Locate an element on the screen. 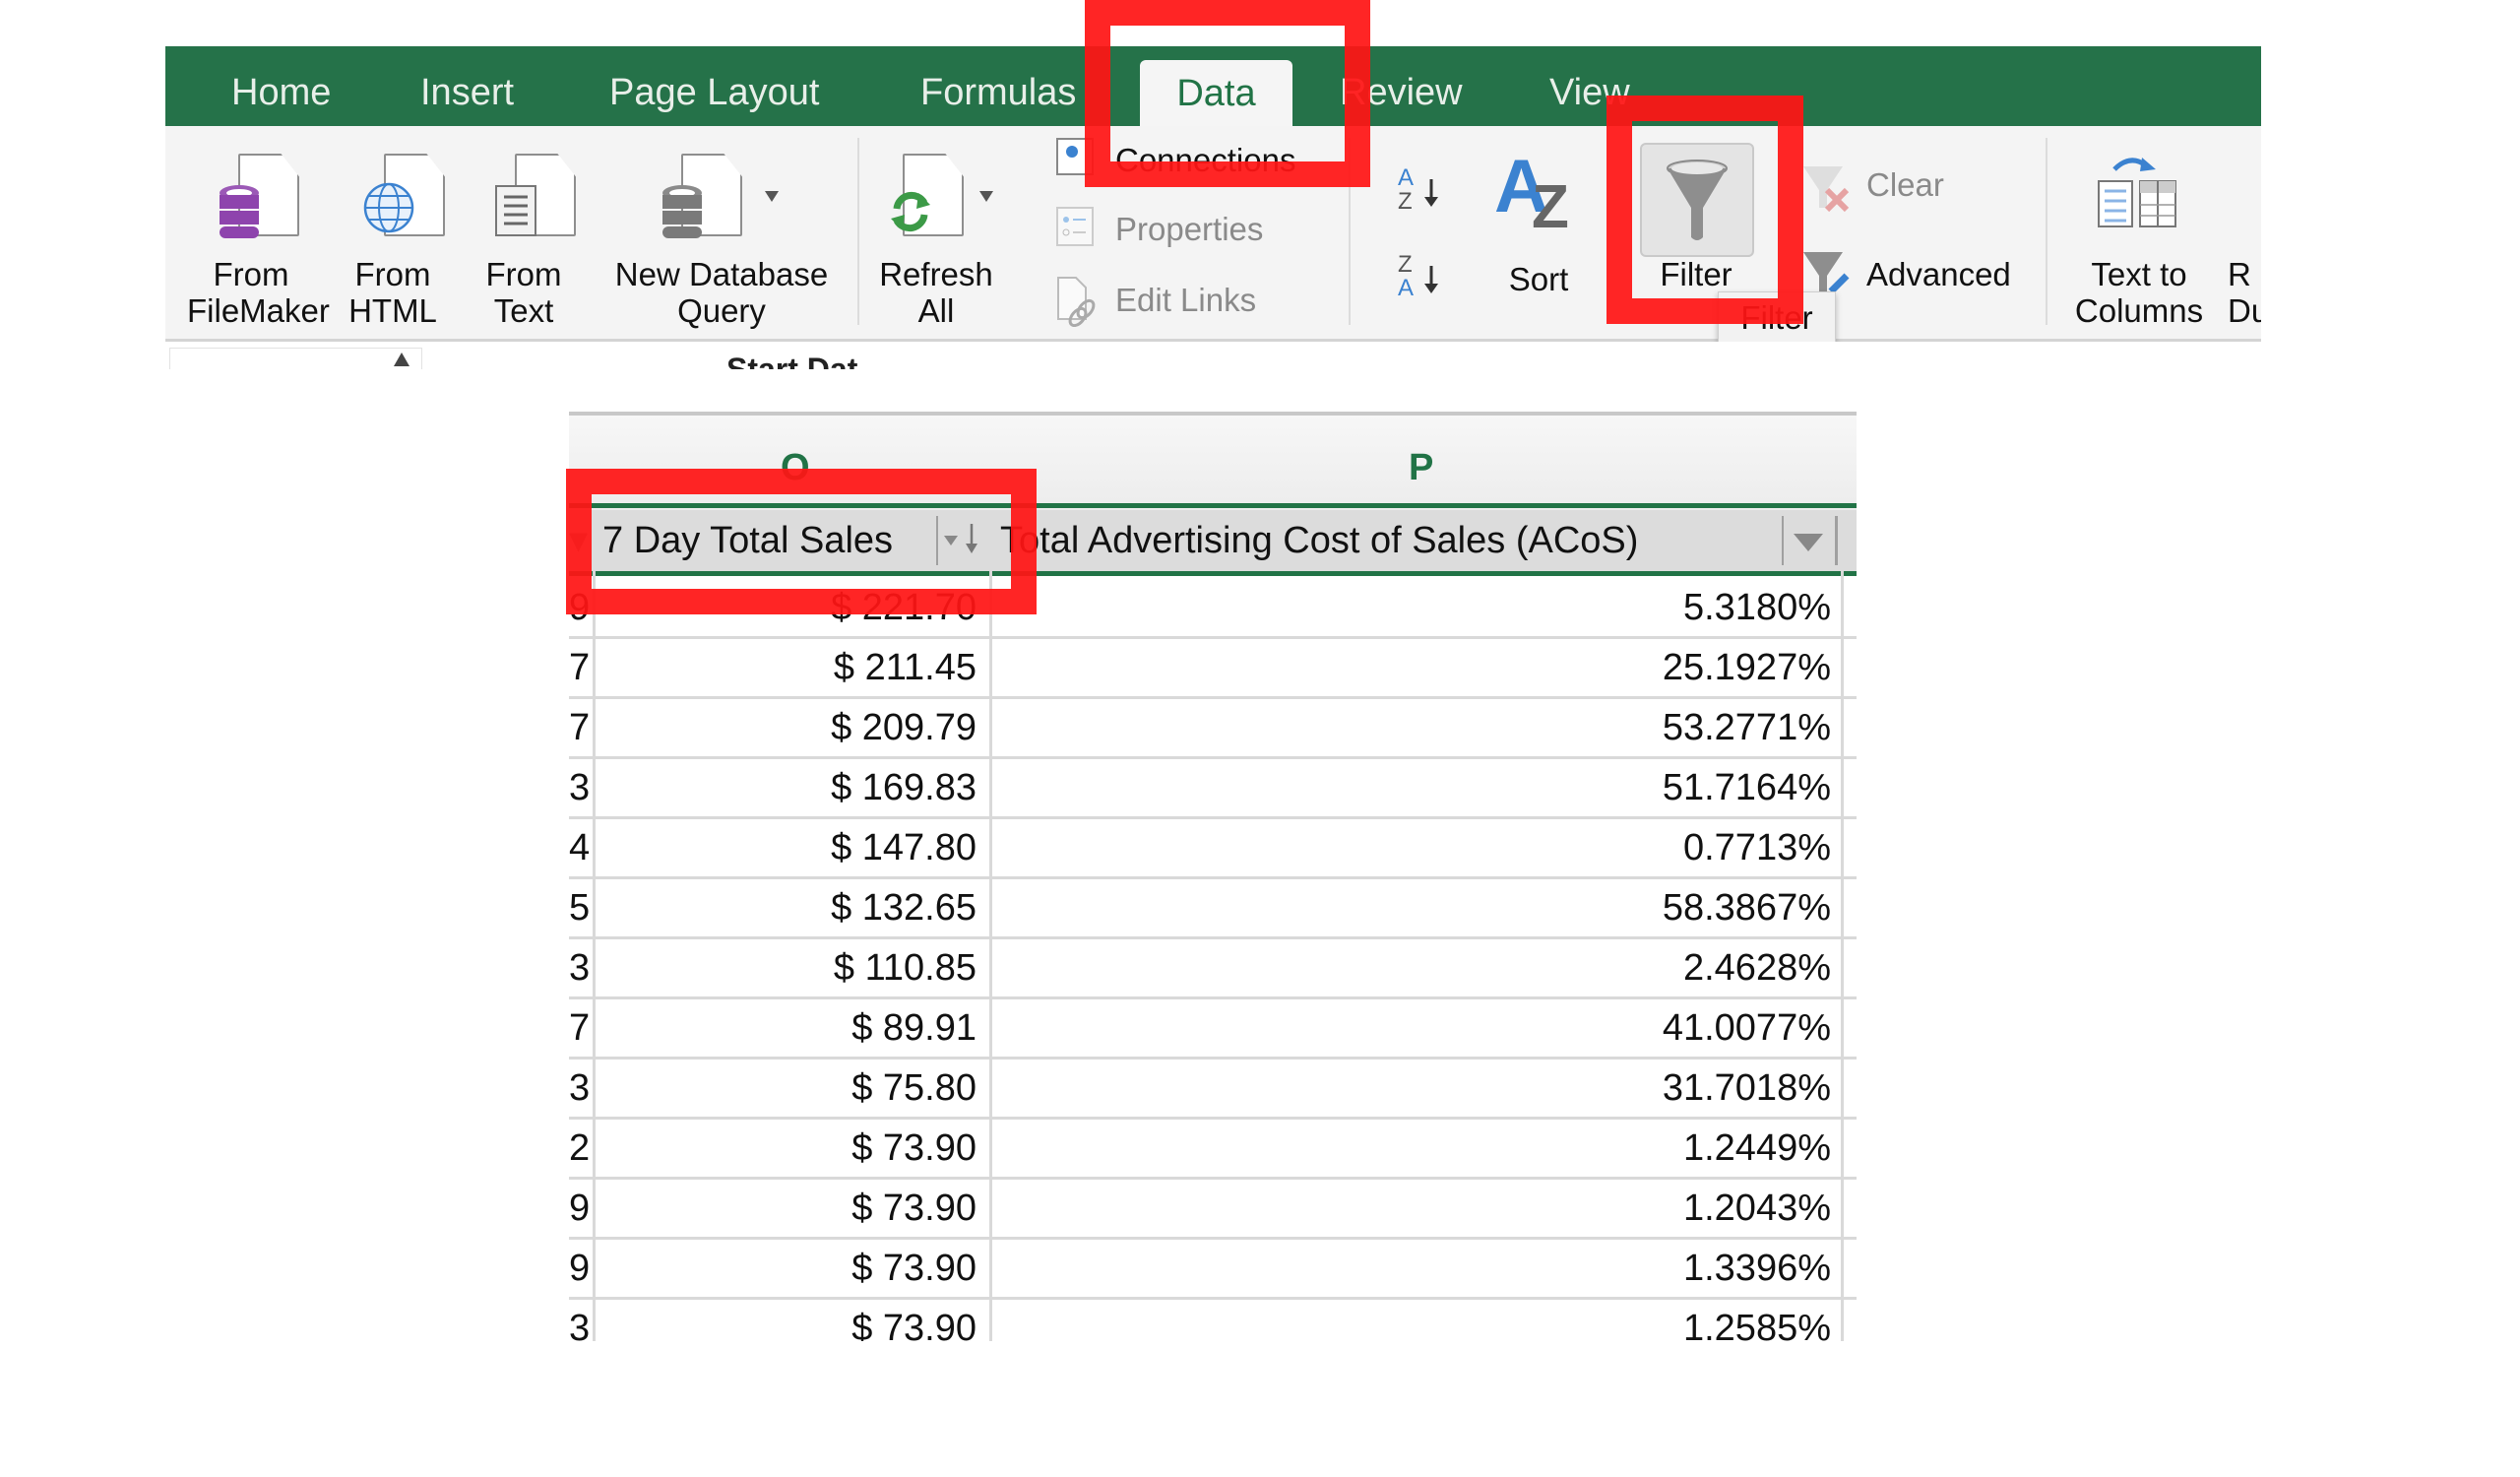  table-row: 9 $ 73.90 1.3396% is located at coordinates (1213, 1268).